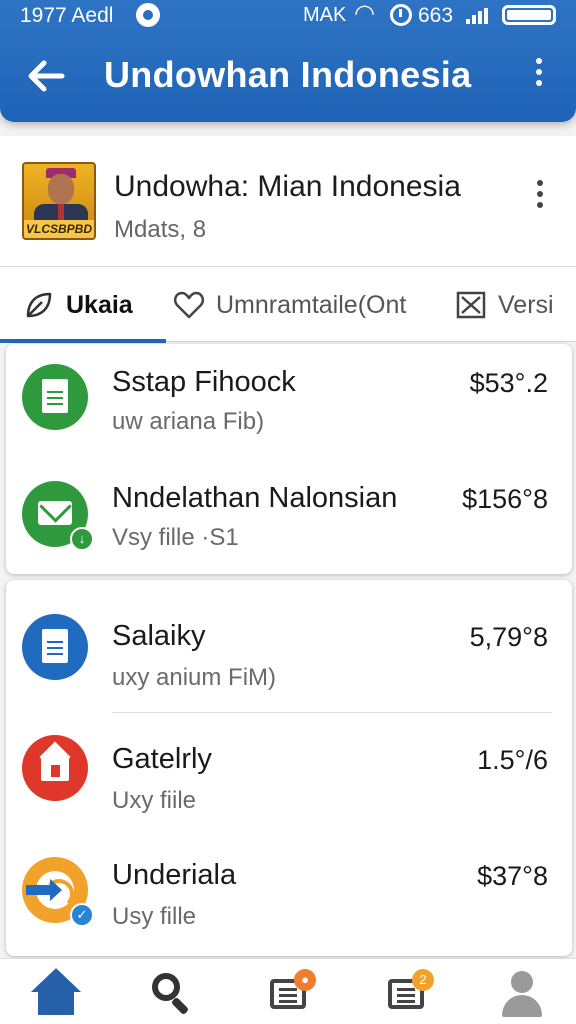  I want to click on tab-ukaia: Ukaia, so click(77, 305).